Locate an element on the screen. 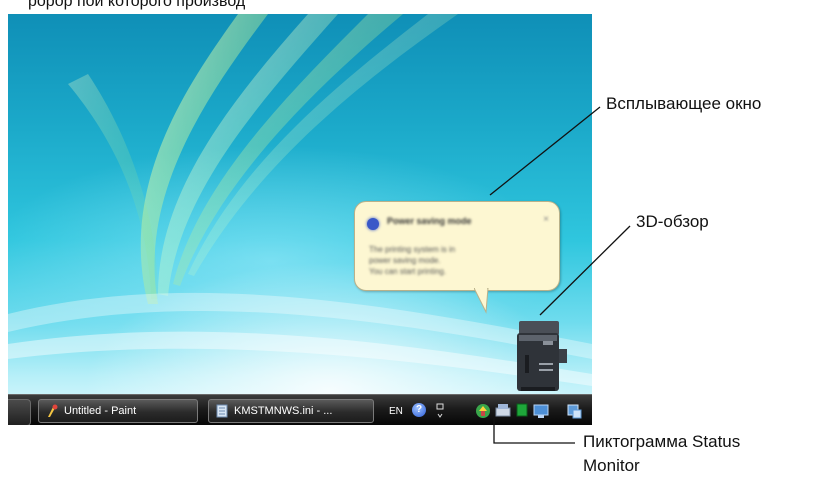  callout-status-monitor-line2: Monitor is located at coordinates (611, 465).